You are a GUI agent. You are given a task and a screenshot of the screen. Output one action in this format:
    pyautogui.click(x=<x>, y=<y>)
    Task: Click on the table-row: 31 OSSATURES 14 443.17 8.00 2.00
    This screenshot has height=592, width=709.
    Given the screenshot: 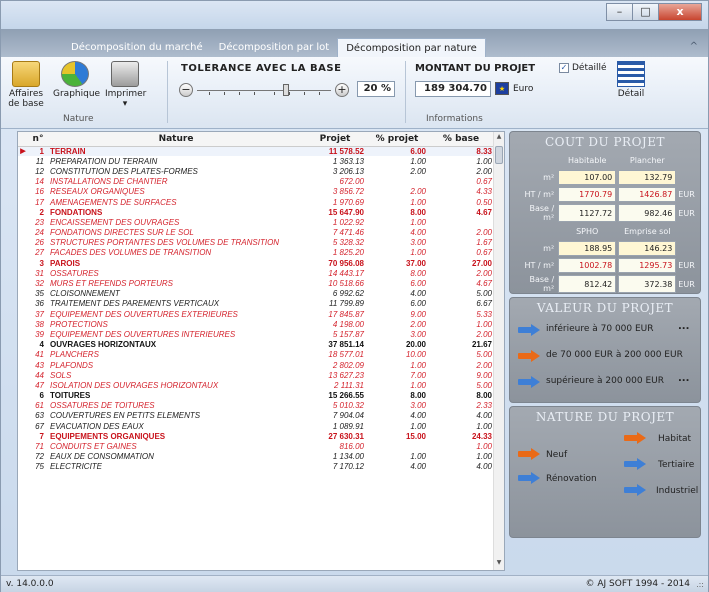 What is the action you would take?
    pyautogui.click(x=256, y=273)
    